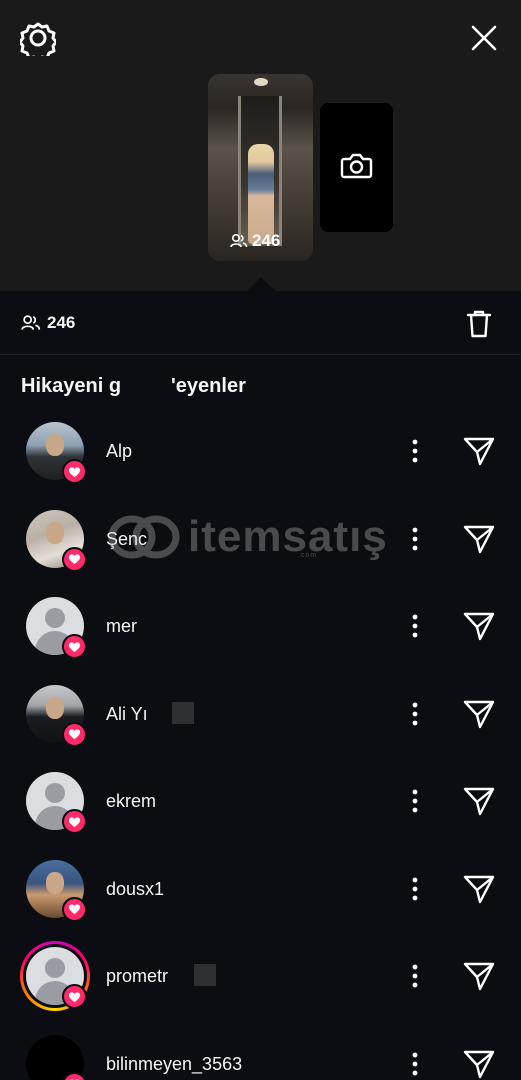  I want to click on camera-icon, so click(356, 166).